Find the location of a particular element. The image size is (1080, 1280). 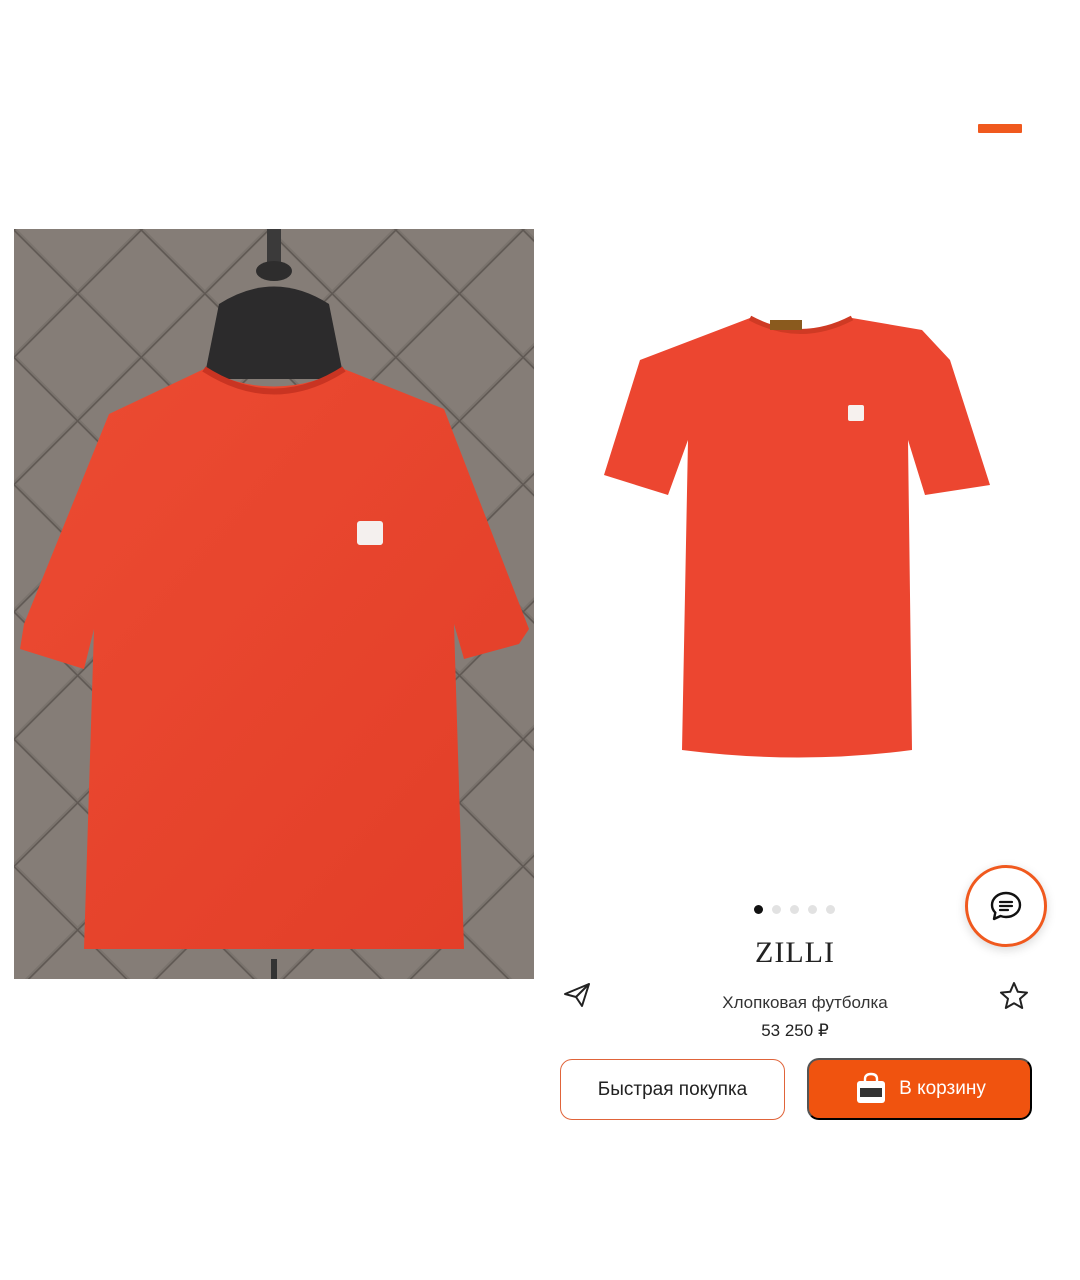

product-photo-main is located at coordinates (800, 540).